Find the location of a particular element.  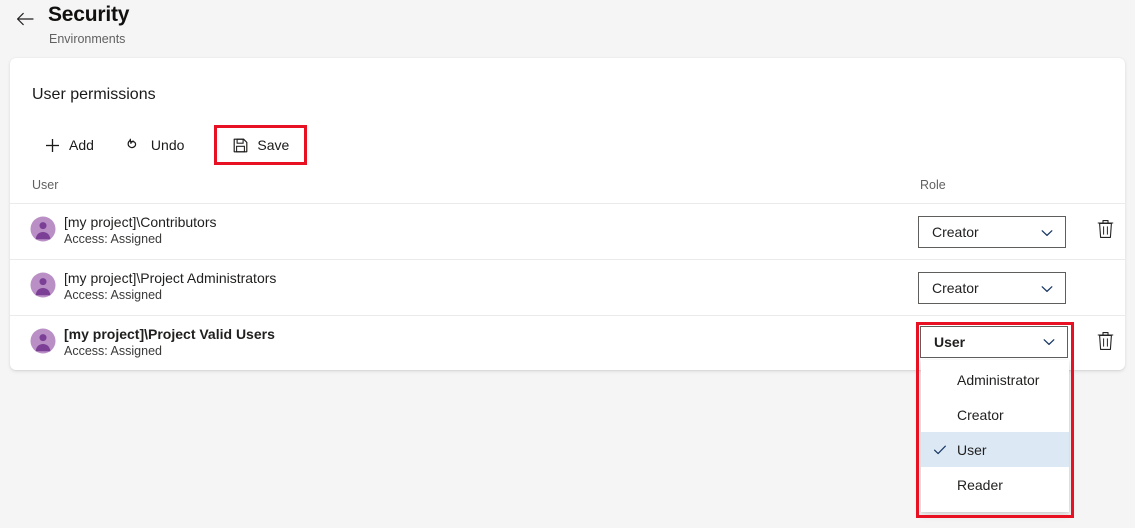

add-button-label: Add is located at coordinates (81, 145).